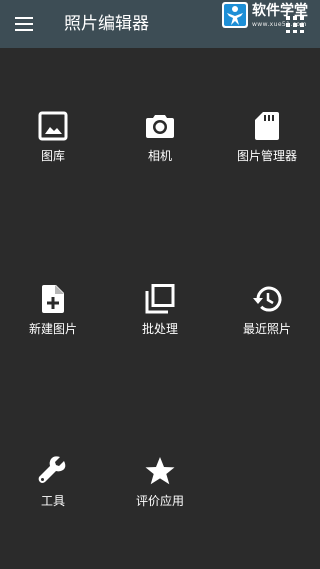  I want to click on menu-item-gallery: 图库, so click(53, 145).